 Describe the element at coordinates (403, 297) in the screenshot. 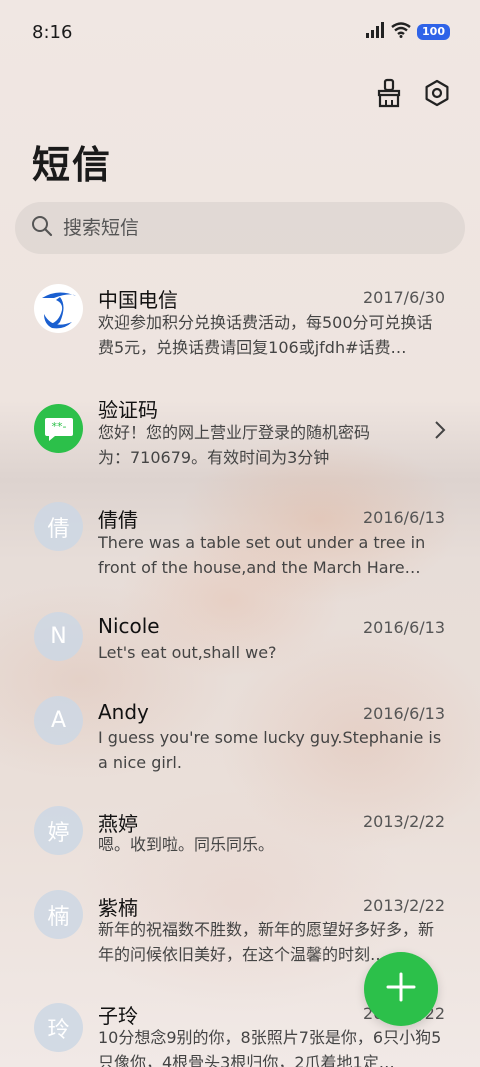

I see `message-date: 2017/6/30` at that location.